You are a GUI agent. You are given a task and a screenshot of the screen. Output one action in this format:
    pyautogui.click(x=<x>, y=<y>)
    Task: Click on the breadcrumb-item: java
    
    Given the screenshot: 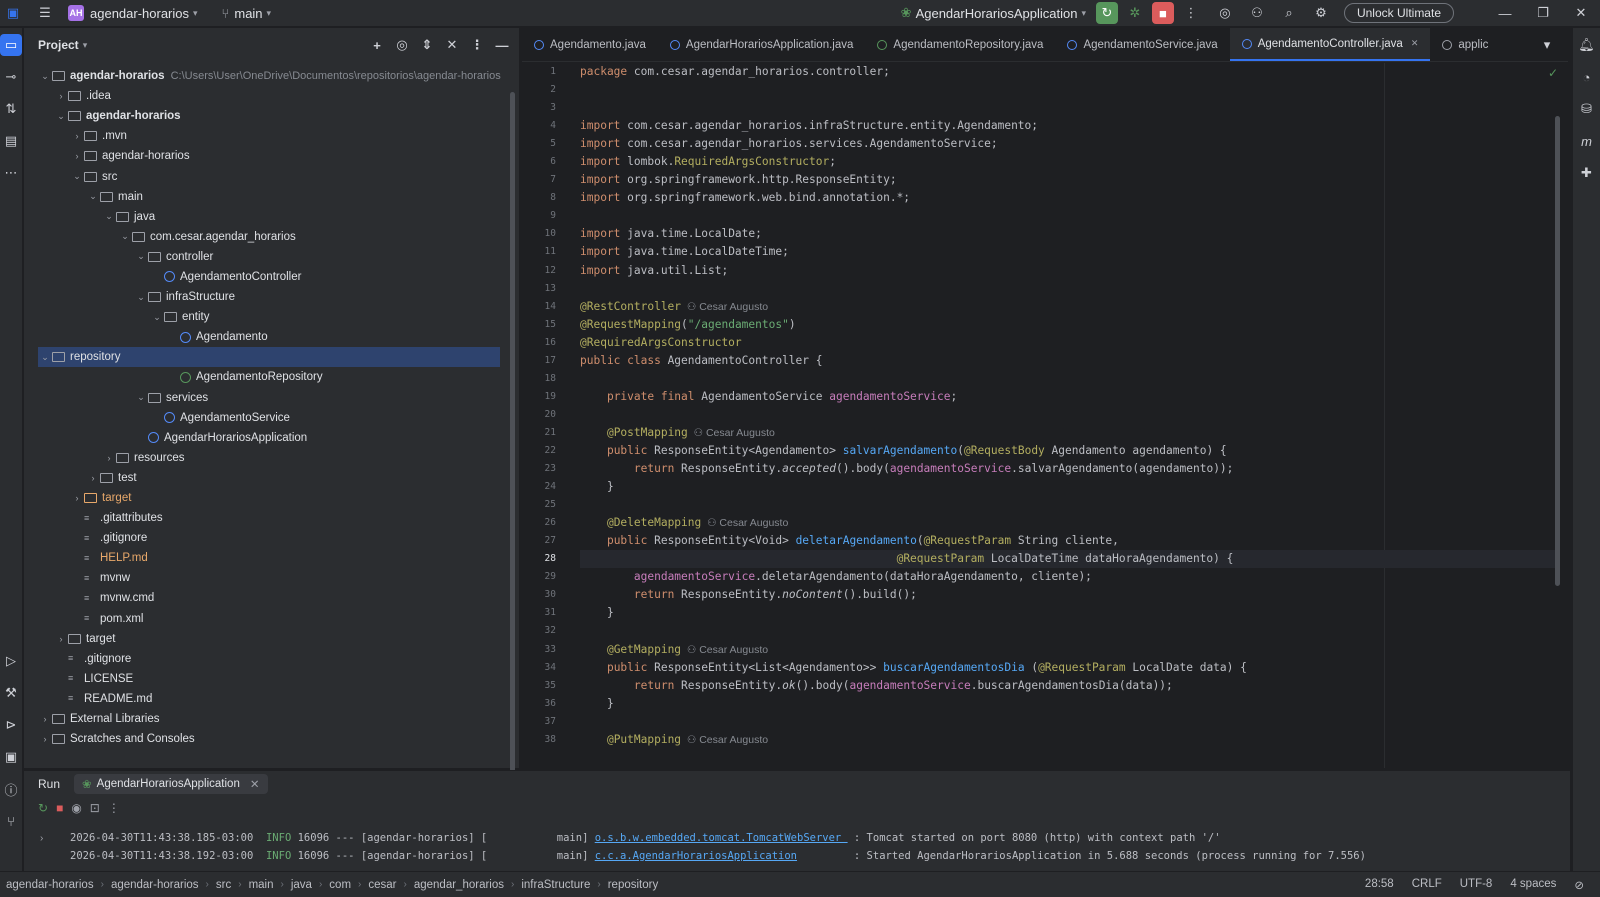 What is the action you would take?
    pyautogui.click(x=301, y=885)
    